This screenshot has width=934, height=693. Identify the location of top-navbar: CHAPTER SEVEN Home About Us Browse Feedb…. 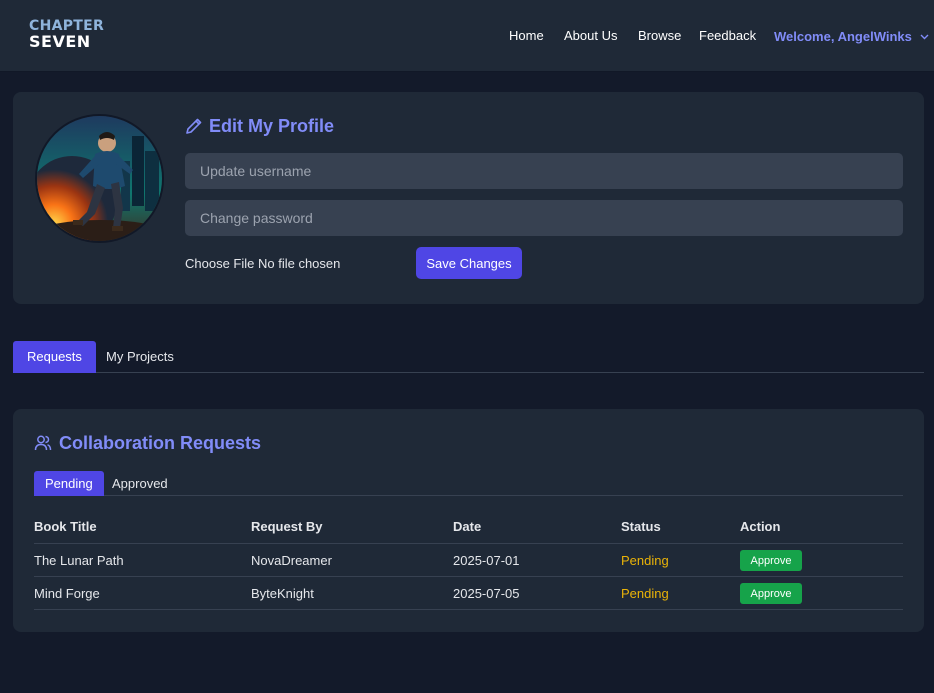
(467, 36).